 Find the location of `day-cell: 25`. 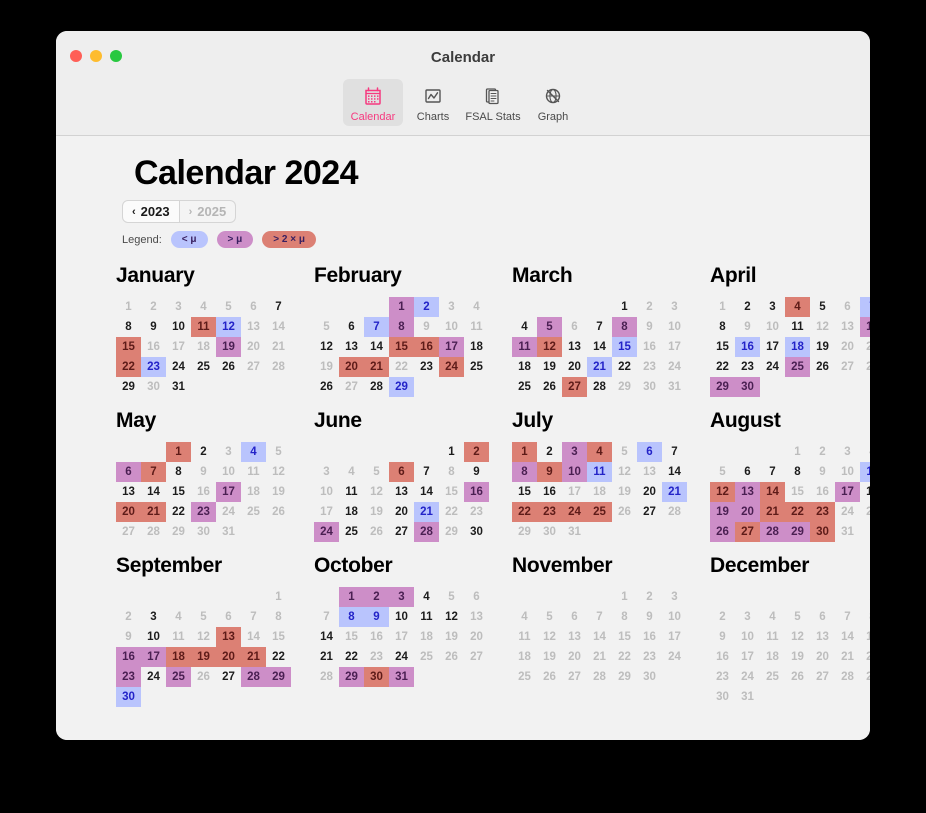

day-cell: 25 is located at coordinates (178, 677).